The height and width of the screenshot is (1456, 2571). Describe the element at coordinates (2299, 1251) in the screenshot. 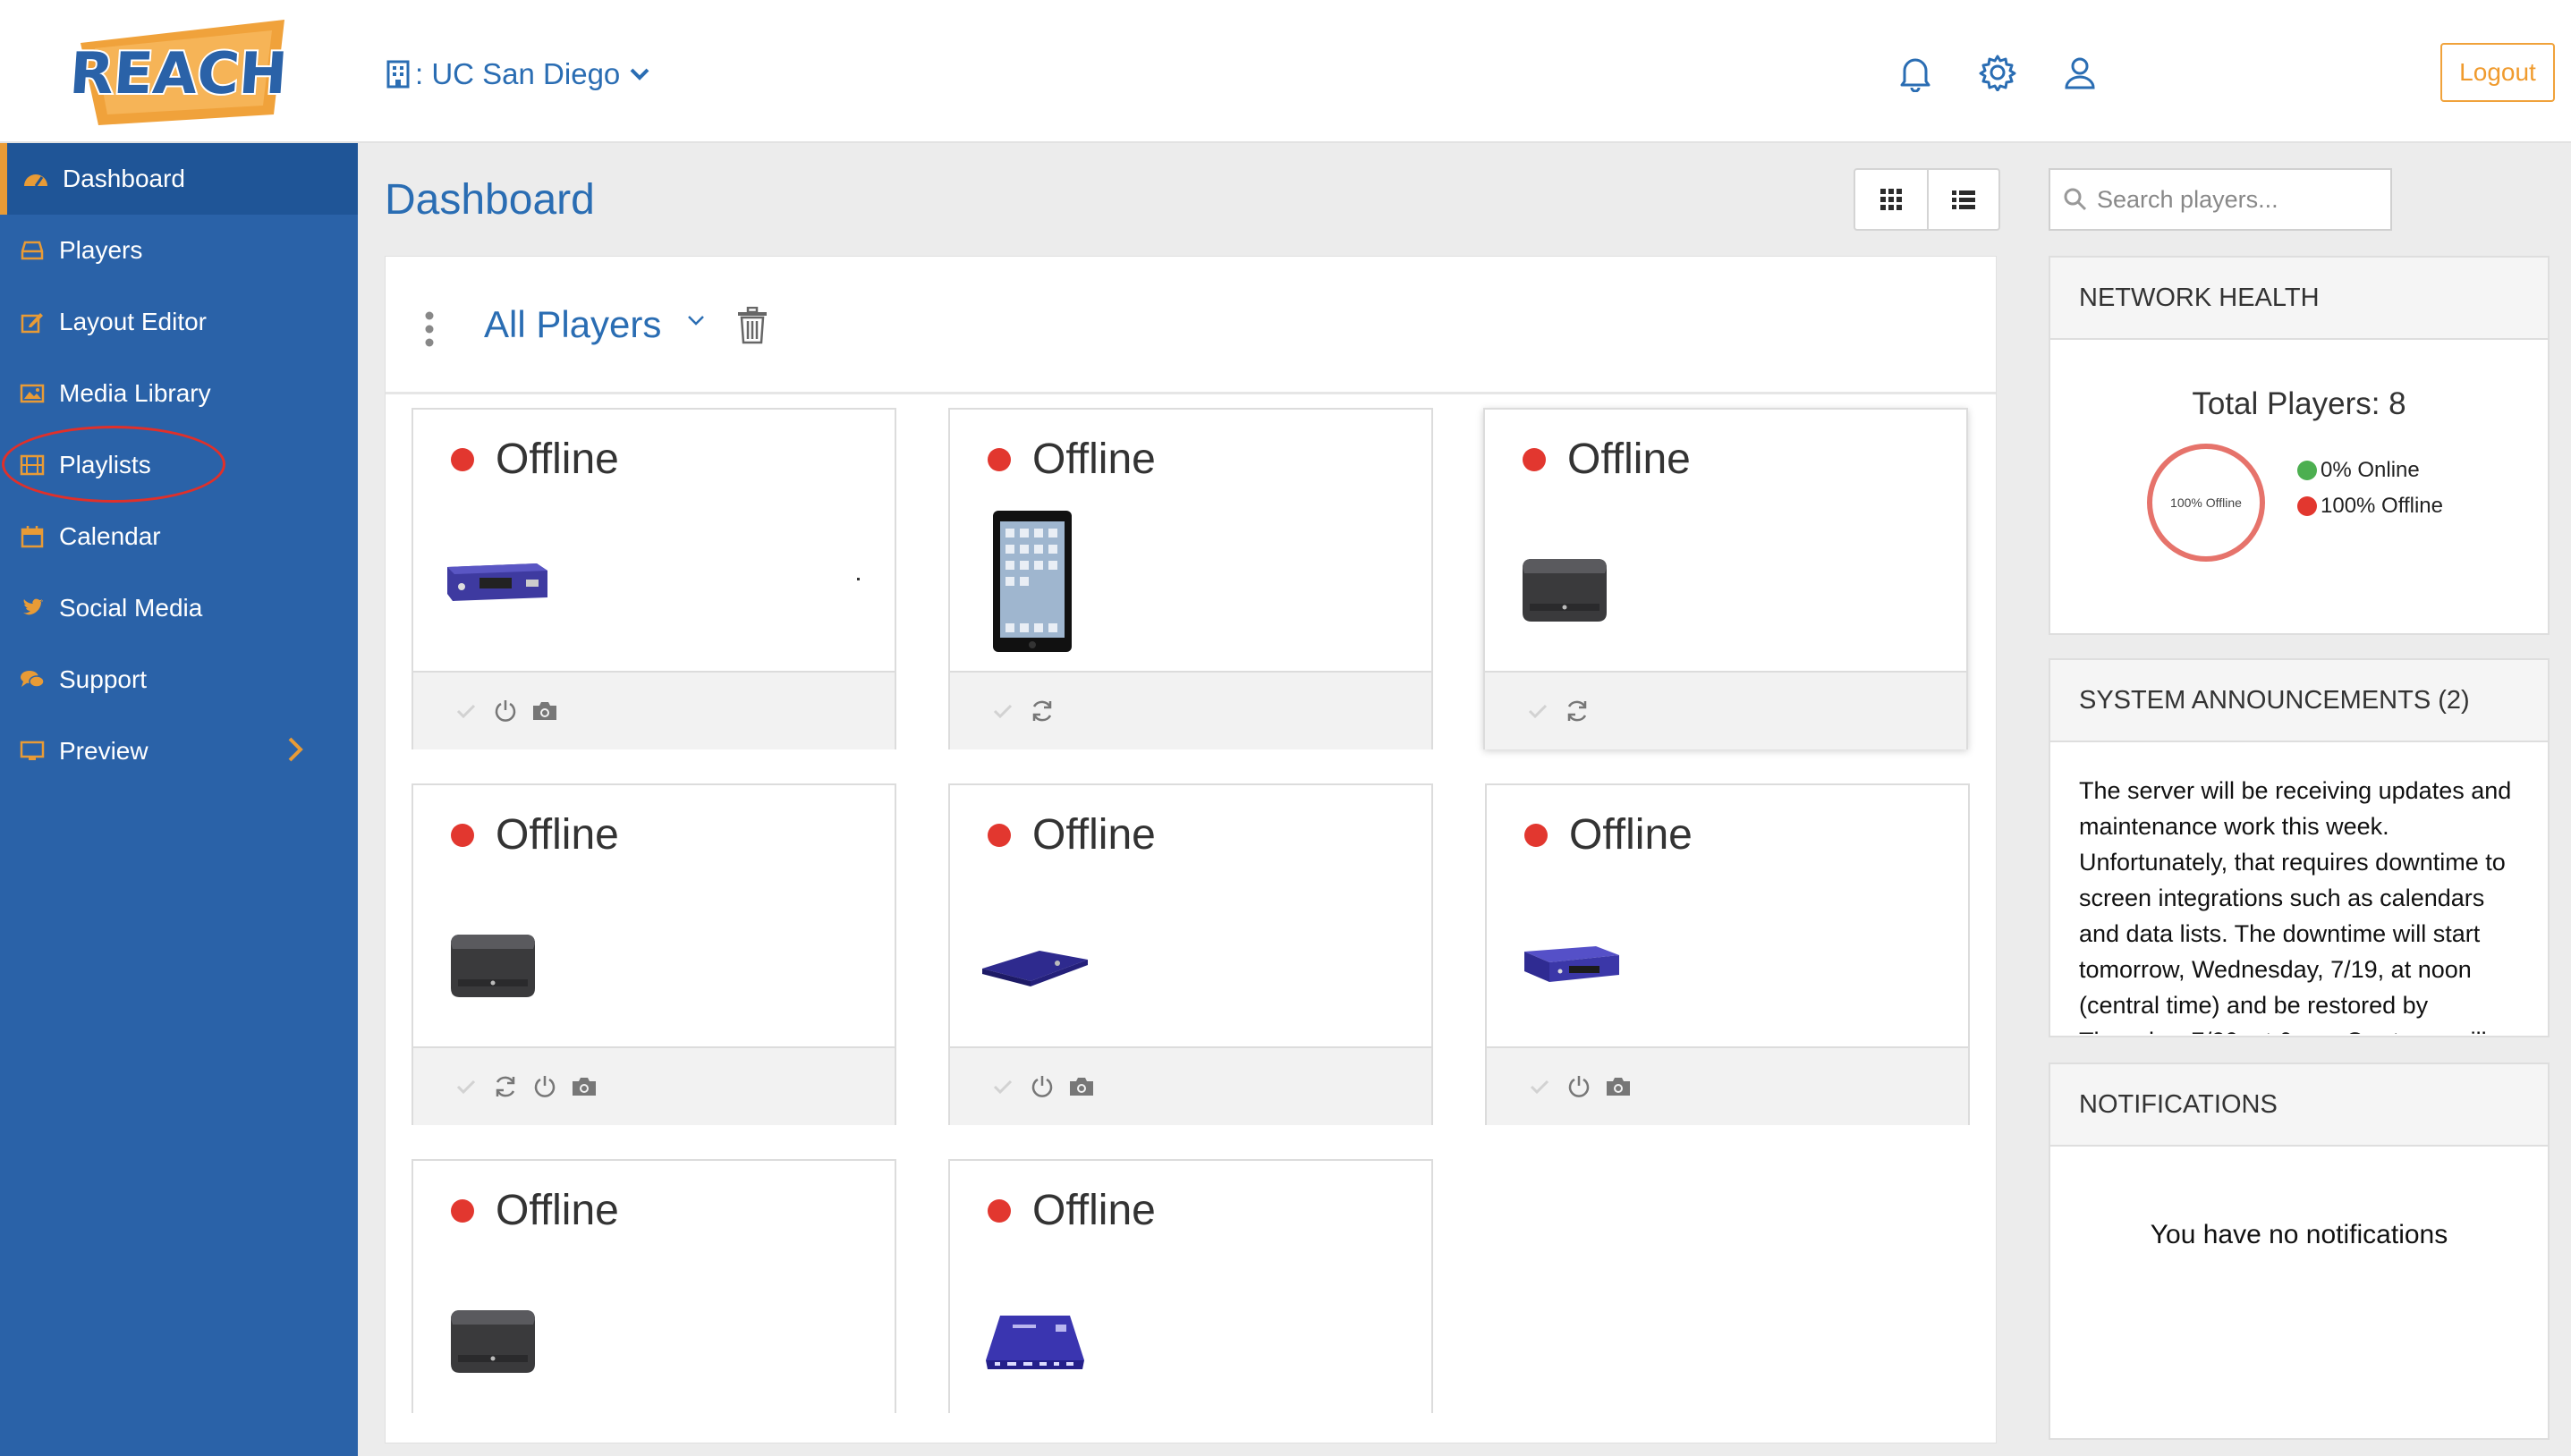

I see `notifications-panel: NOTIFICATIONS You have no notifications` at that location.